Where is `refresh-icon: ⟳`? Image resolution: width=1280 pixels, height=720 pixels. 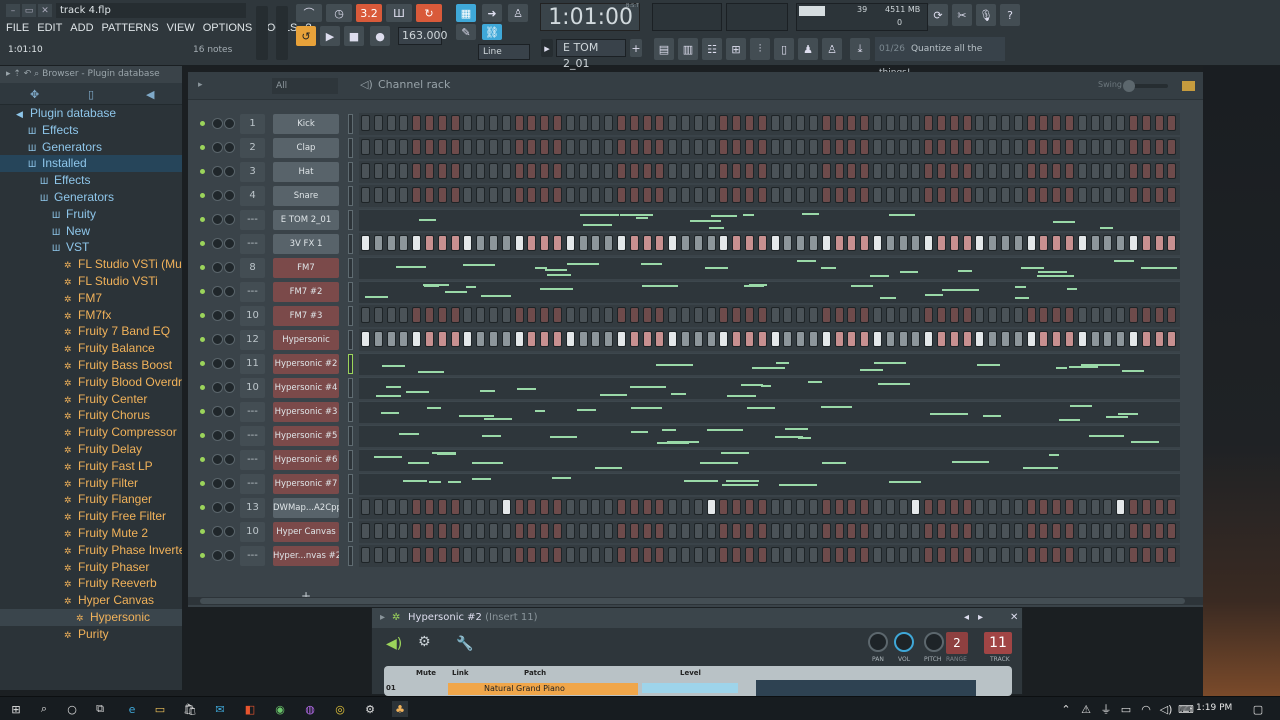 refresh-icon: ⟳ is located at coordinates (938, 15).